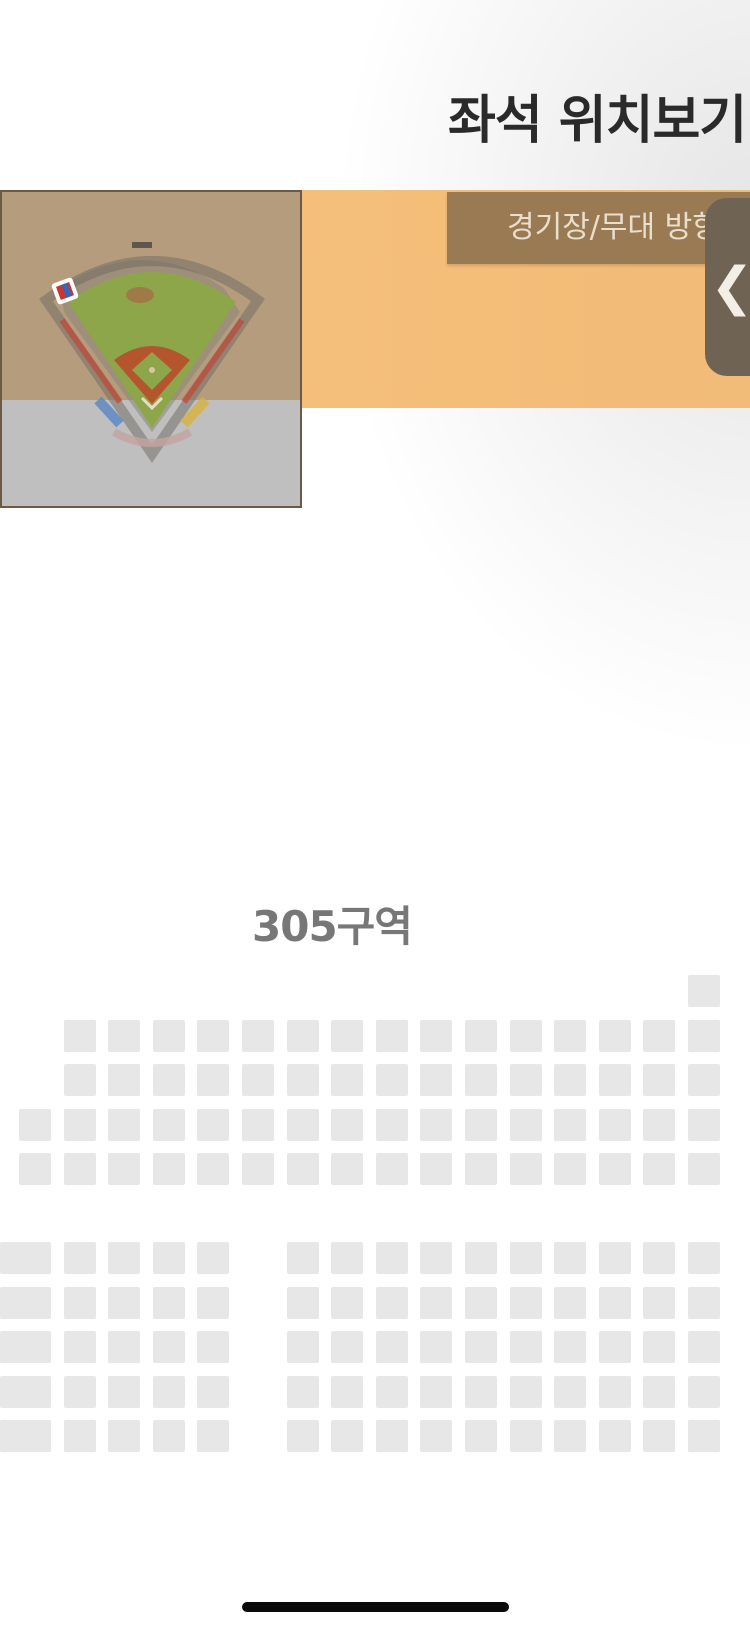 Image resolution: width=750 pixels, height=1626 pixels. Describe the element at coordinates (375, 1607) in the screenshot. I see `home-indicator` at that location.